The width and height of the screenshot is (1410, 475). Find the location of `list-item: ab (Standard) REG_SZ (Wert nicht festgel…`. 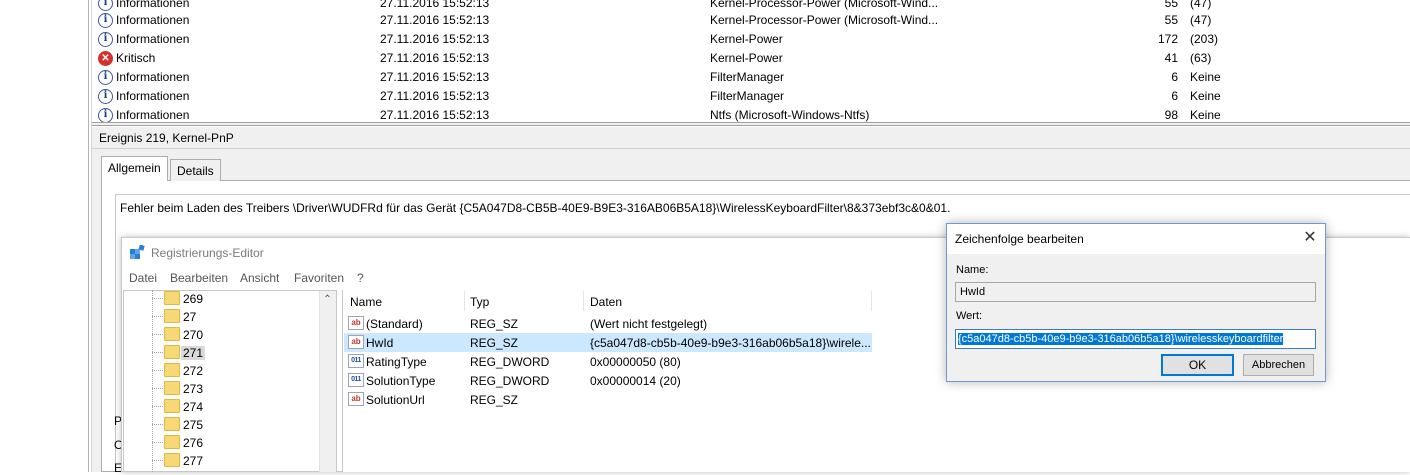

list-item: ab (Standard) REG_SZ (Wert nicht festgel… is located at coordinates (608, 323).